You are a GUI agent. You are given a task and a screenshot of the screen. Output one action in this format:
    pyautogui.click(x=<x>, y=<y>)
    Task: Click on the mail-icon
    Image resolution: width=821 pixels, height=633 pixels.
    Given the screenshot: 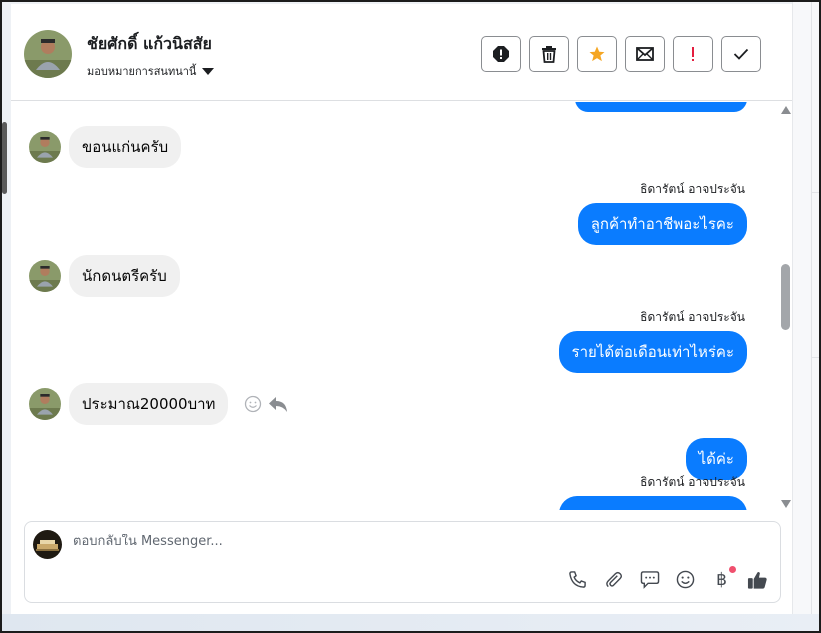 What is the action you would take?
    pyautogui.click(x=645, y=54)
    